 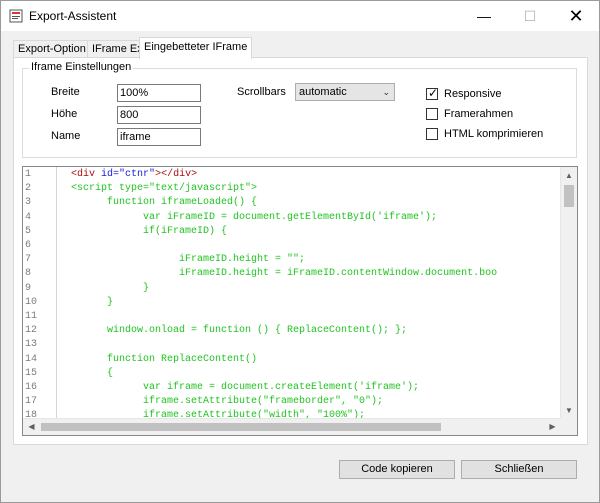 I want to click on group-title: Iframe Einstellungen, so click(x=81, y=67).